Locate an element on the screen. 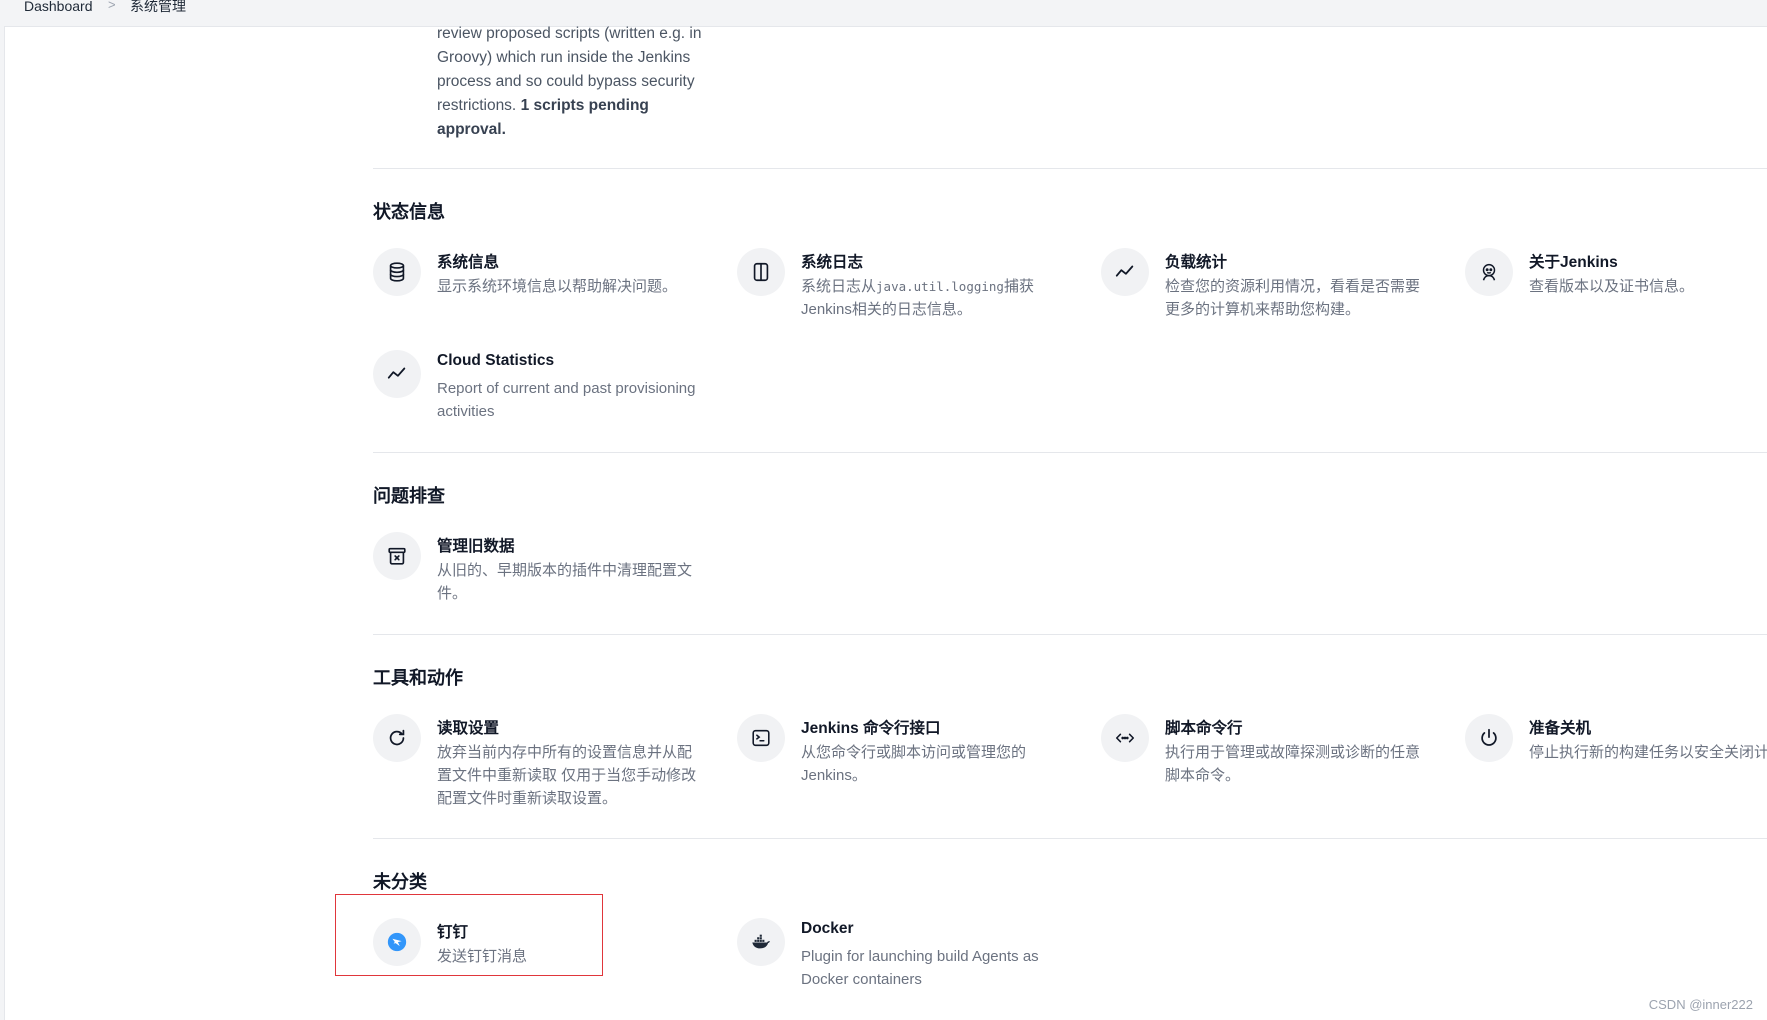  breadcrumb-current: 系统管理 is located at coordinates (158, 7).